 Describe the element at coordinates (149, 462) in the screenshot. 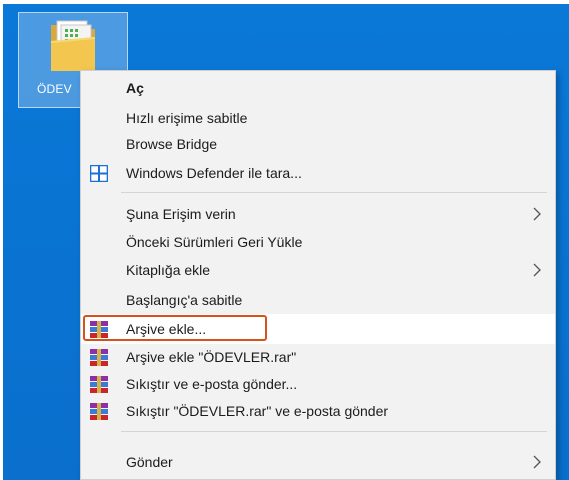

I see `menu-item-label: Gönder` at that location.